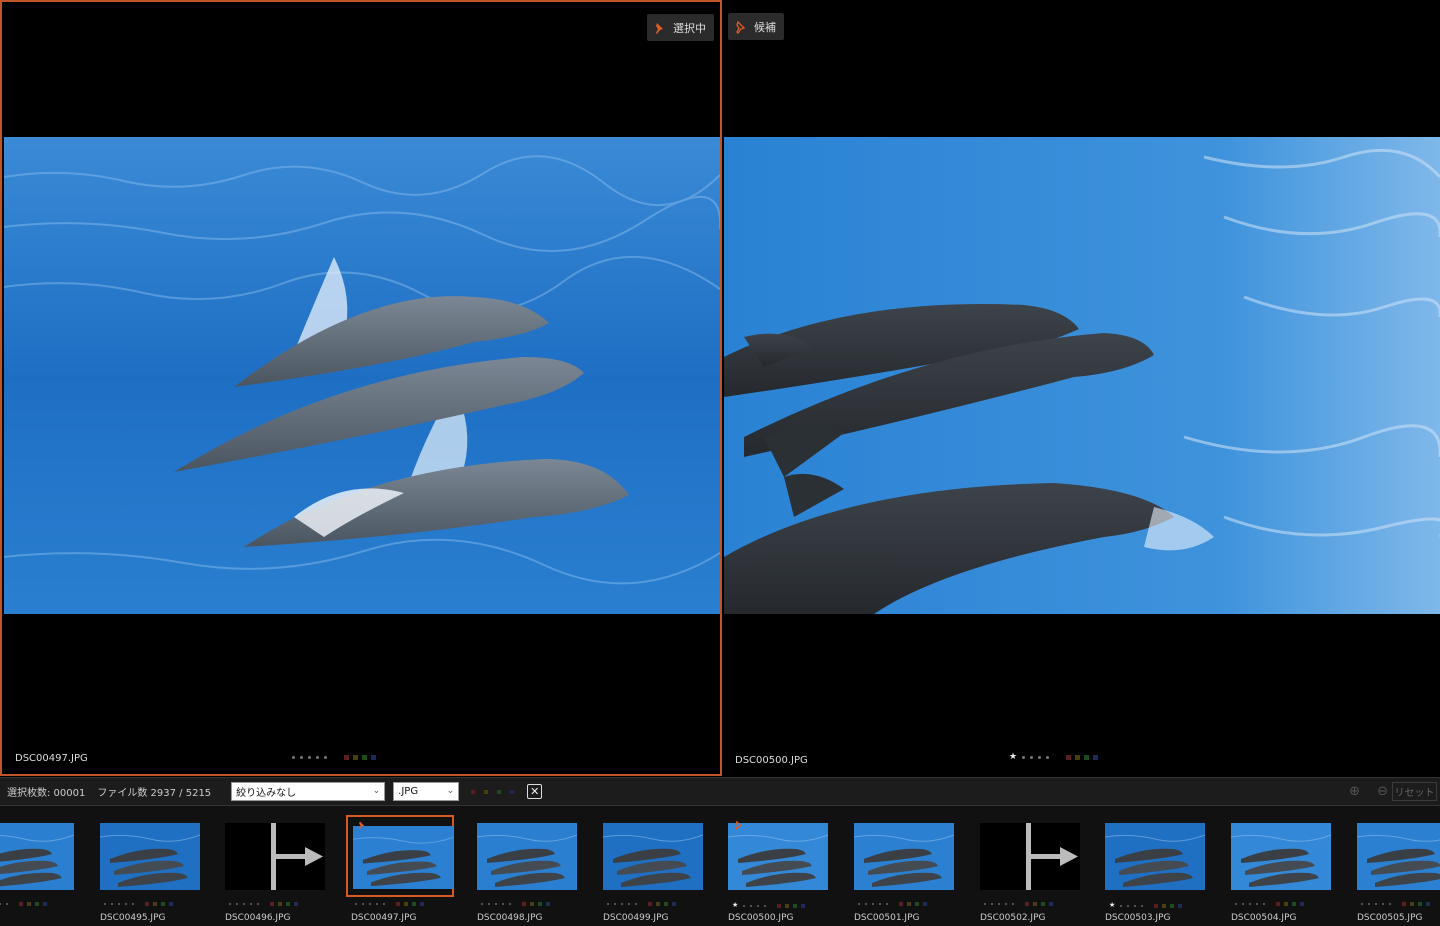  What do you see at coordinates (334, 757) in the screenshot?
I see `left-rating` at bounding box center [334, 757].